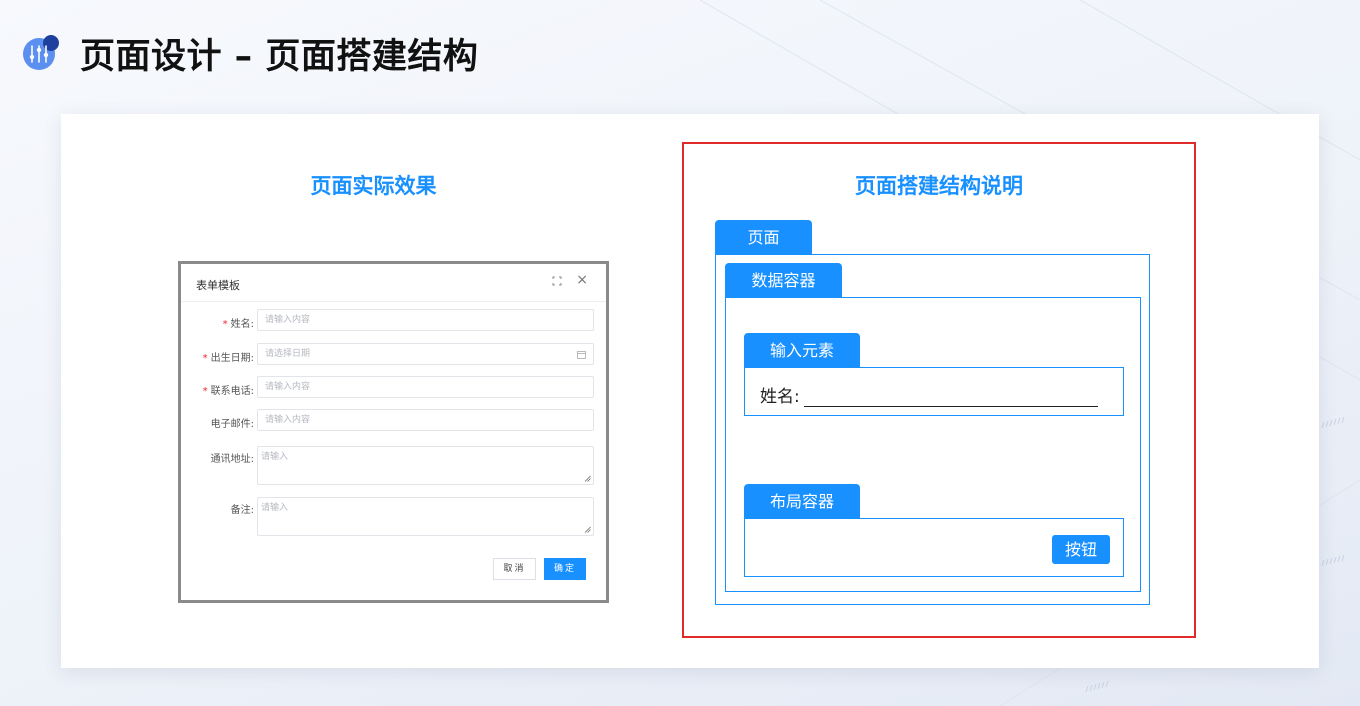  Describe the element at coordinates (802, 350) in the screenshot. I see `tab-input-element: 输入元素` at that location.